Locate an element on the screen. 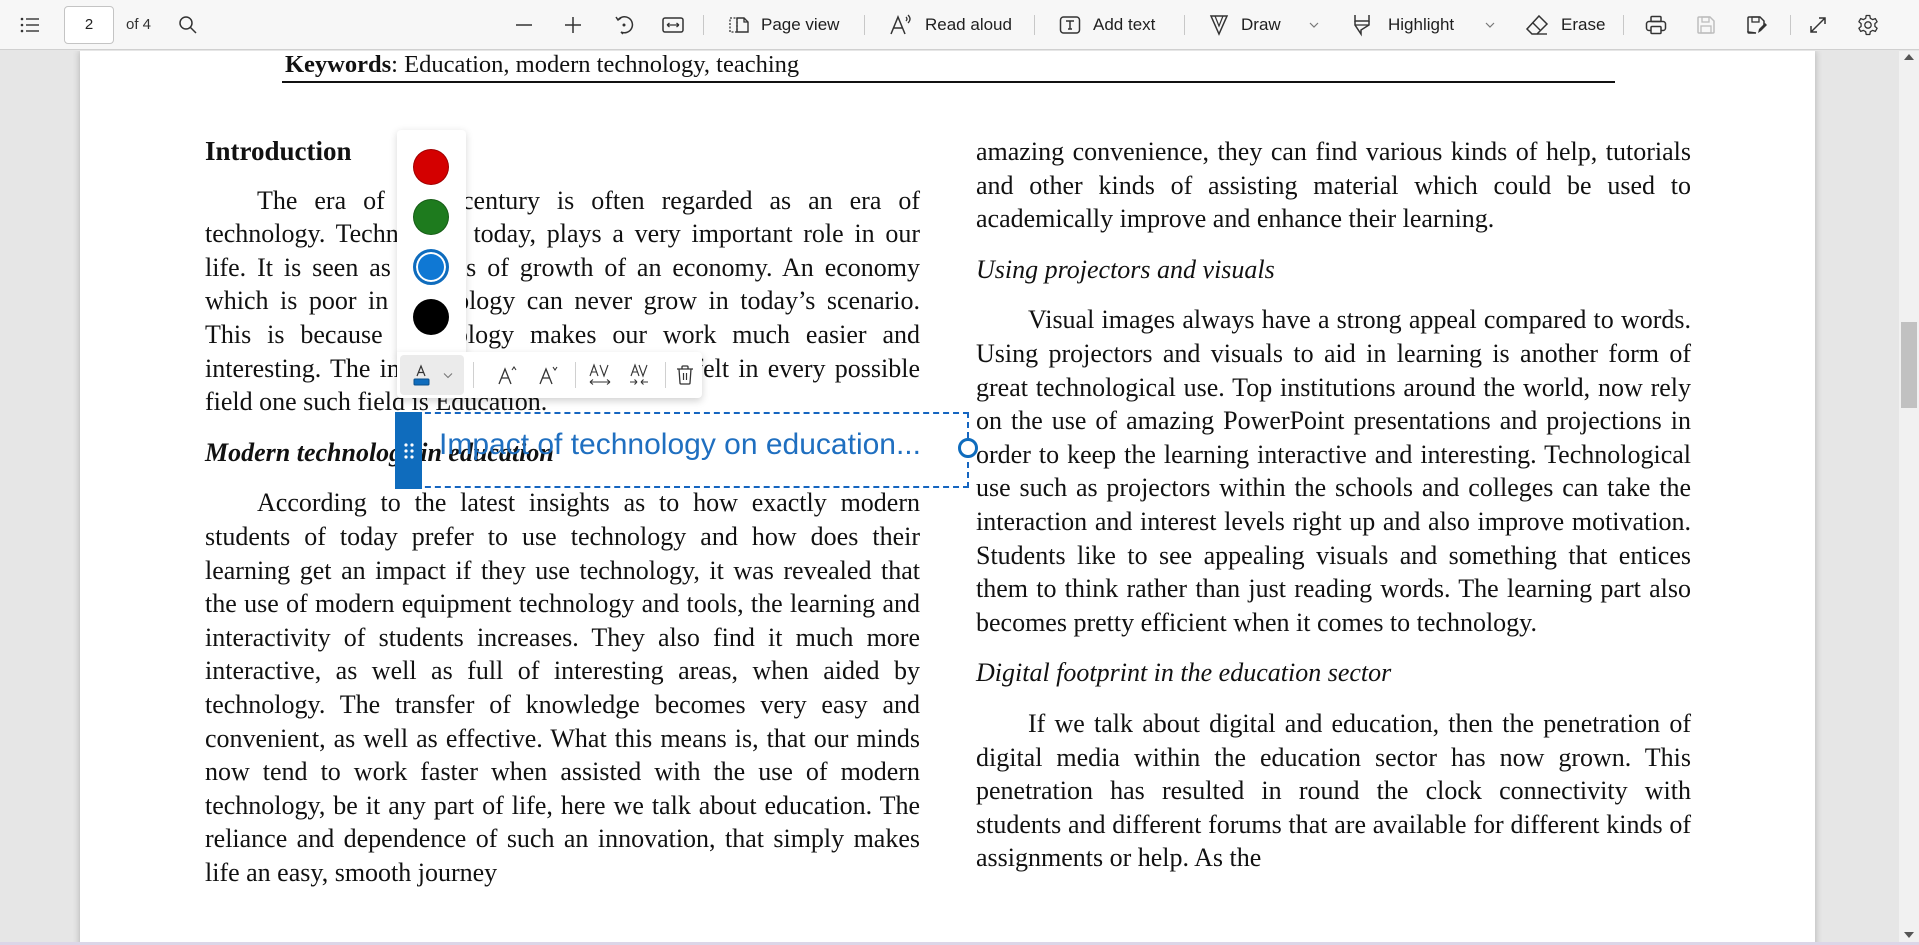  increase-spacing-button is located at coordinates (601, 375).